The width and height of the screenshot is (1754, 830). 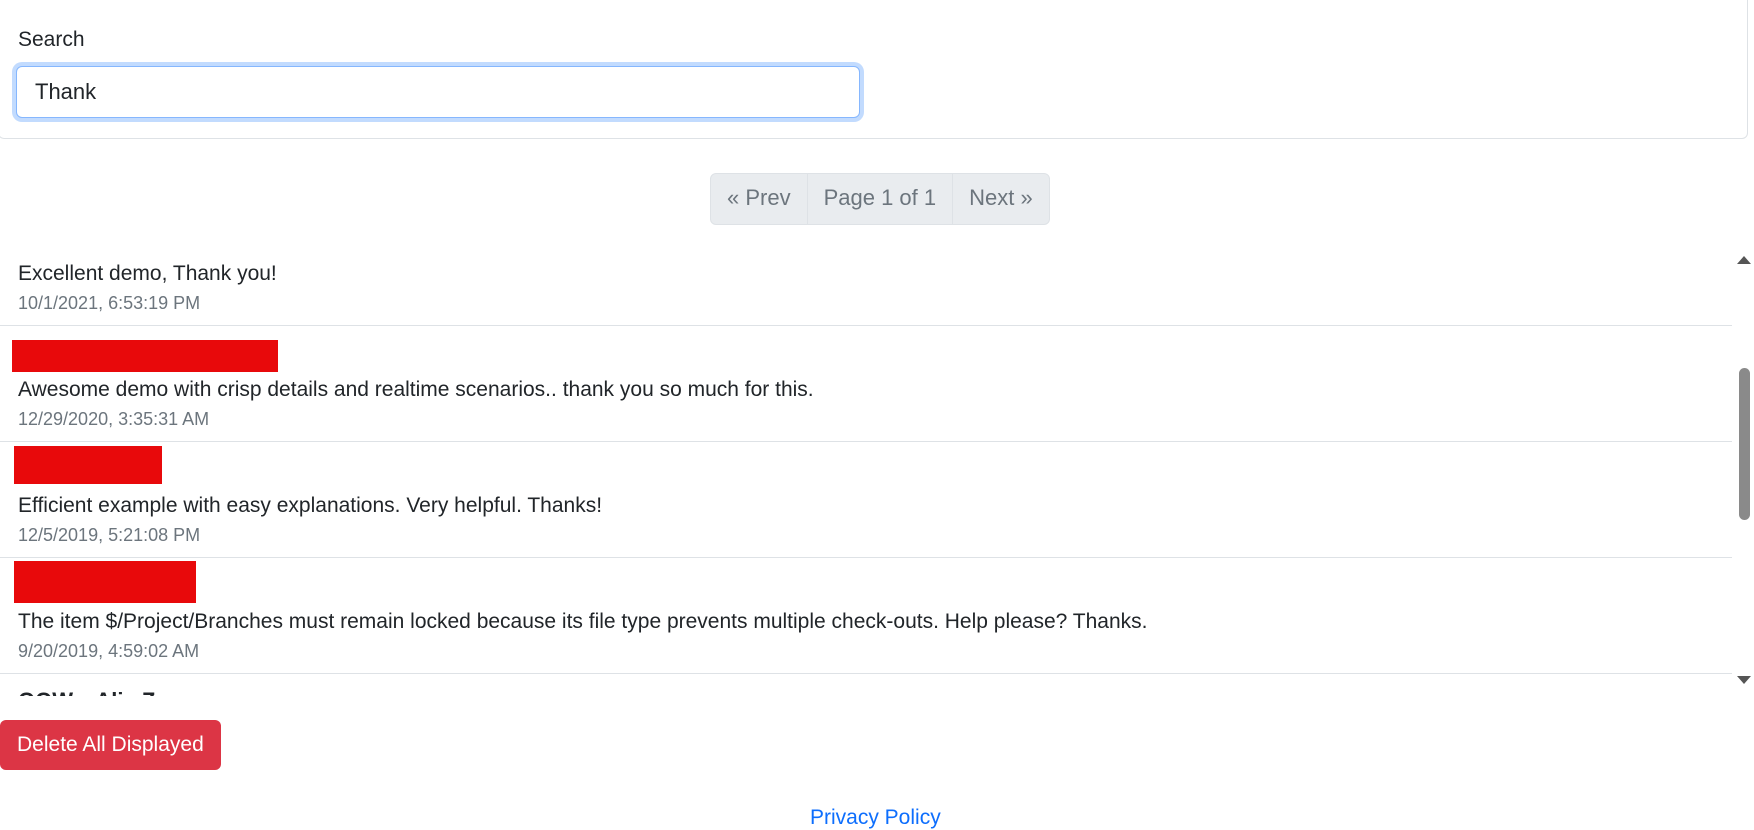 I want to click on comment-timestamp: 12/29/2020, 3:35:31 AM, so click(x=114, y=419).